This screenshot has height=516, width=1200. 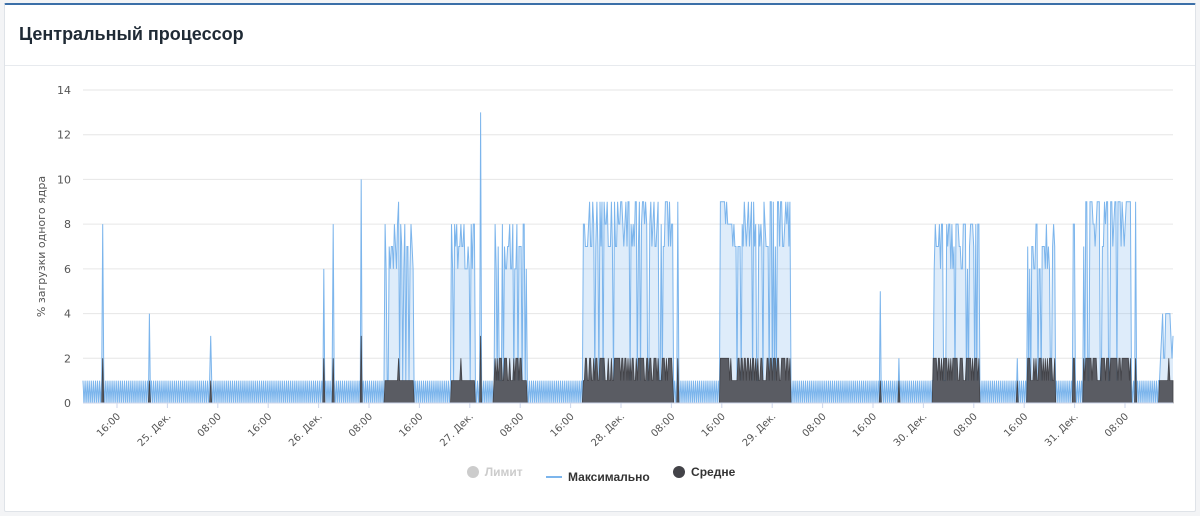 I want to click on x-tick-label: 30. Дек., so click(x=911, y=430).